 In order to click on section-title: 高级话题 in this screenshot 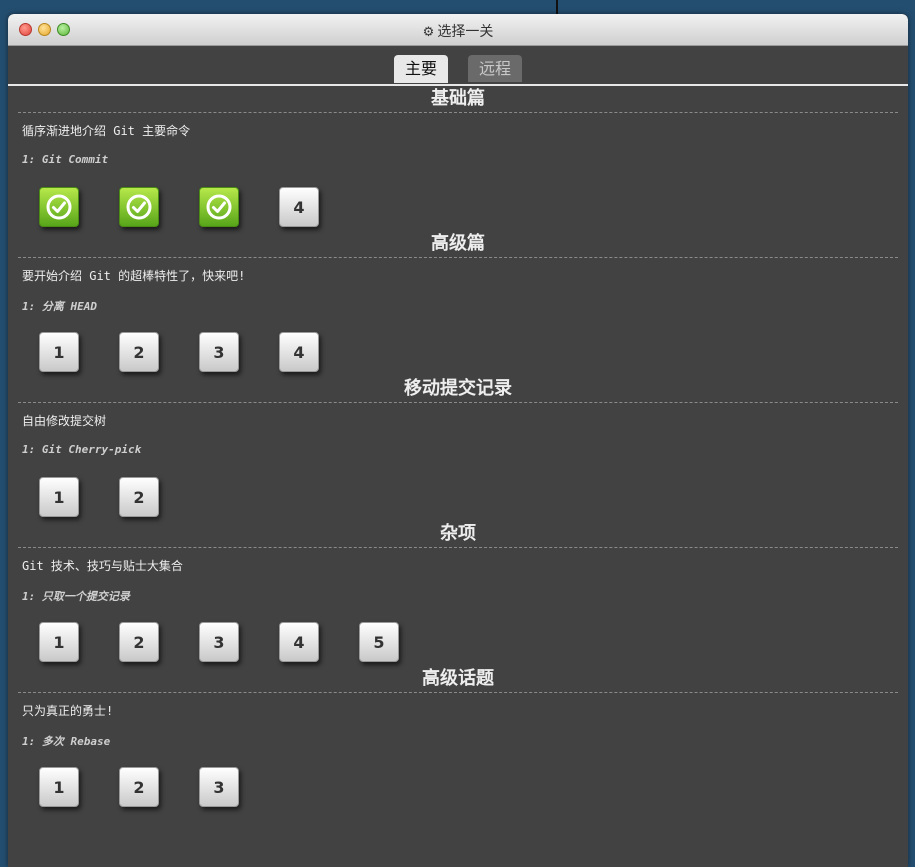, I will do `click(458, 679)`.